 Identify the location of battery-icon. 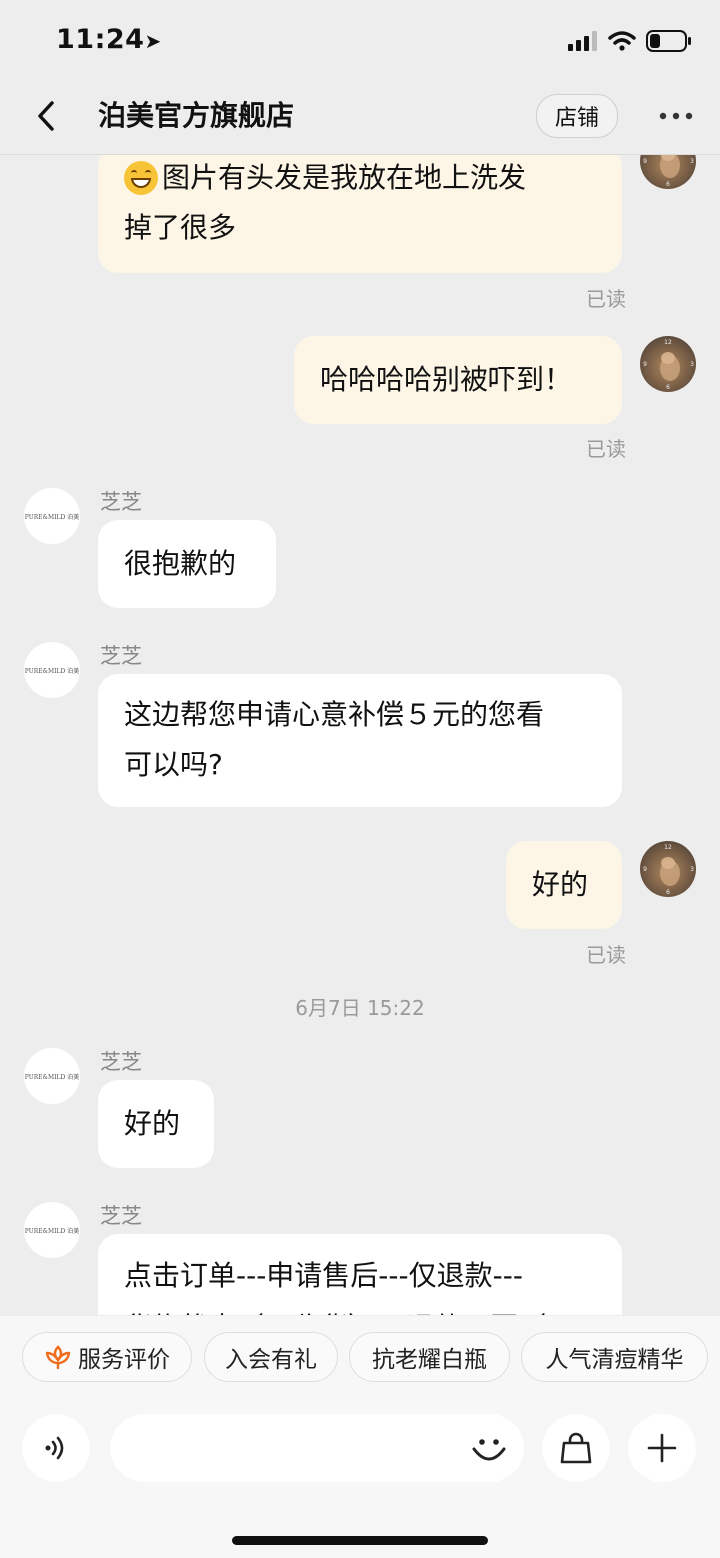
(668, 41).